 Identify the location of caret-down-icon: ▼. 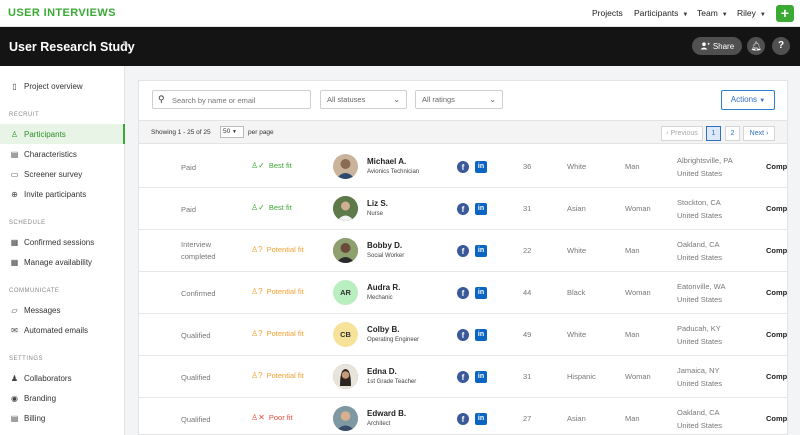
(762, 101).